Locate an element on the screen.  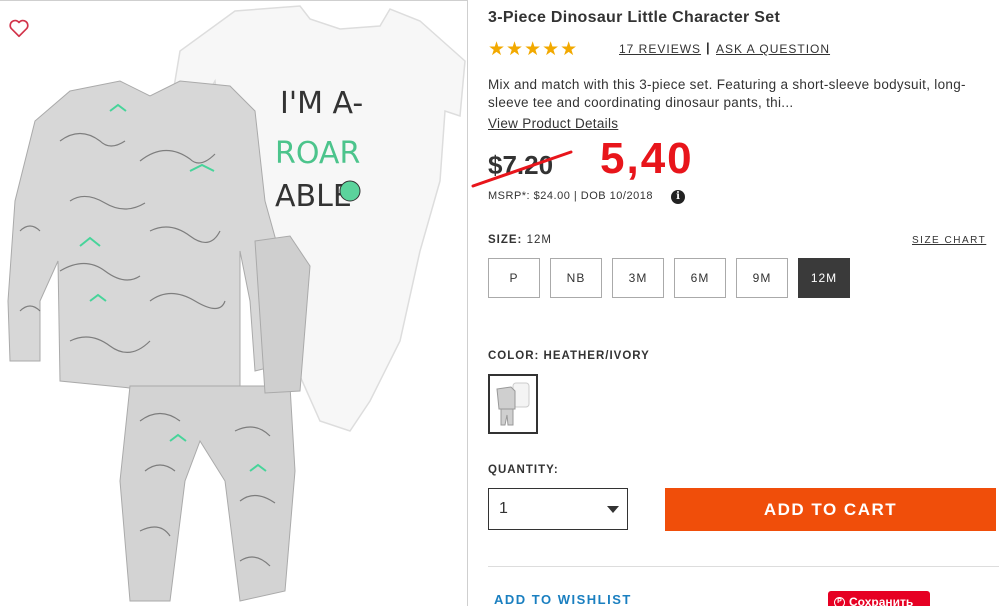
view-product-details-link: View Product Details is located at coordinates (553, 123).